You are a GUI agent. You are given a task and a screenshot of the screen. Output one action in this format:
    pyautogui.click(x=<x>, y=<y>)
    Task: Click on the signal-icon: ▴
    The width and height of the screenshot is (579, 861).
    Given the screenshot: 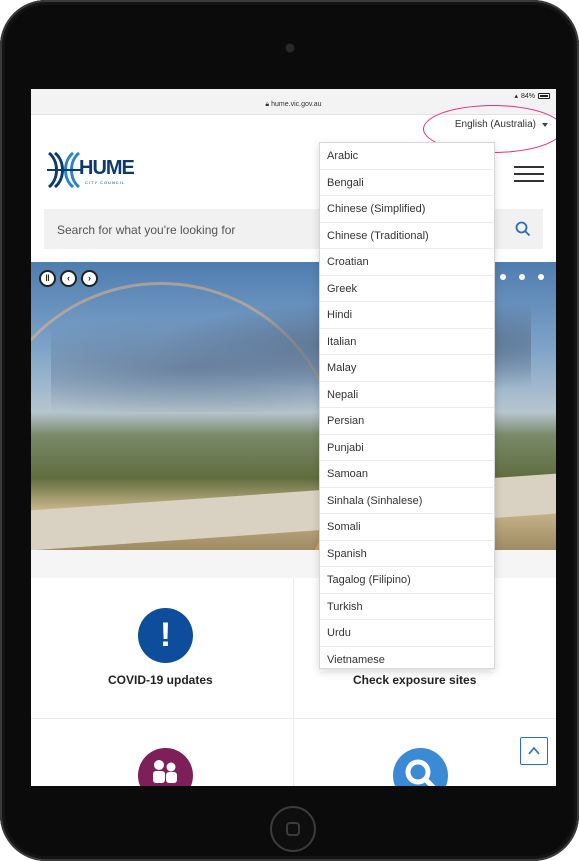 What is the action you would take?
    pyautogui.click(x=516, y=96)
    